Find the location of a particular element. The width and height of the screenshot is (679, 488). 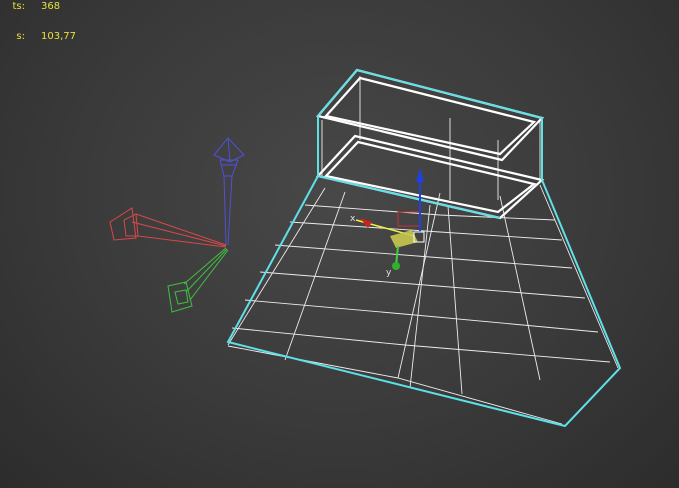

hood-collar-rings is located at coordinates (430, 144).